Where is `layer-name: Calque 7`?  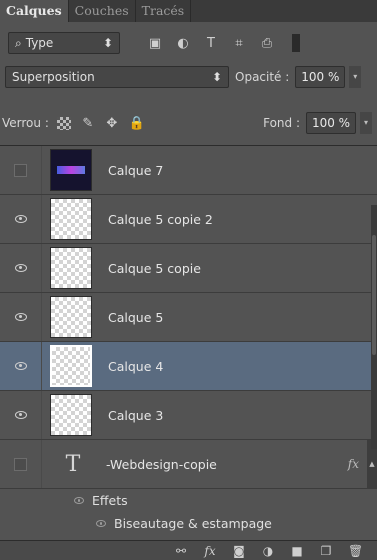 layer-name: Calque 7 is located at coordinates (136, 170).